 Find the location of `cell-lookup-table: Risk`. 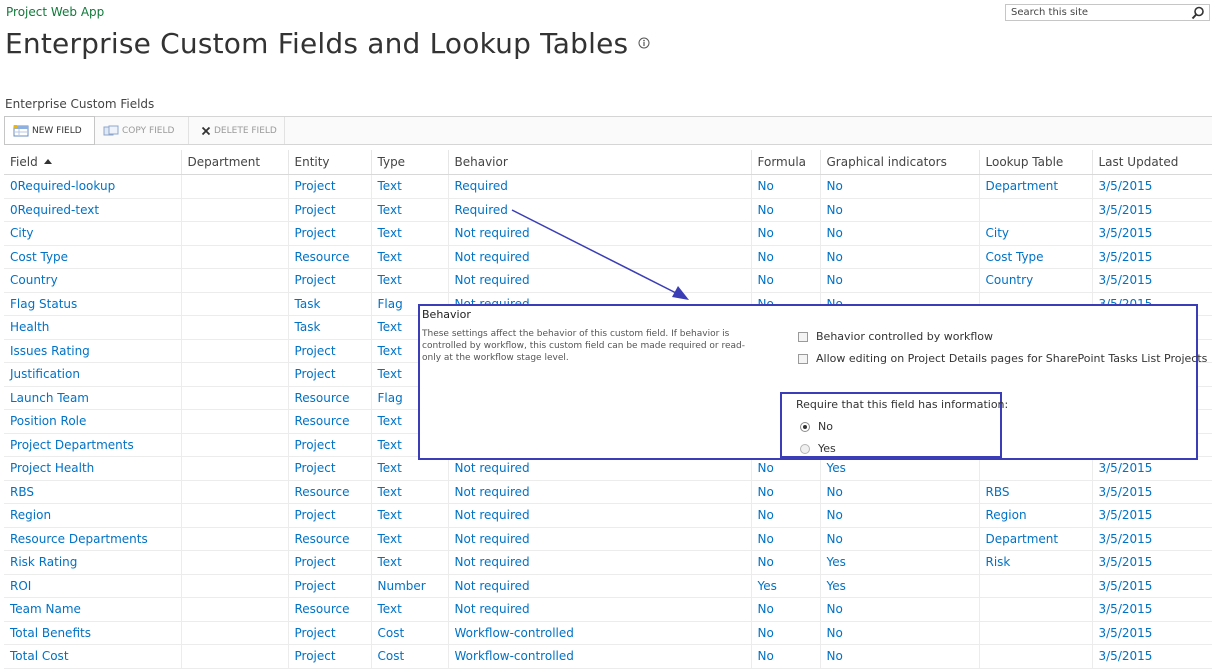

cell-lookup-table: Risk is located at coordinates (1035, 562).